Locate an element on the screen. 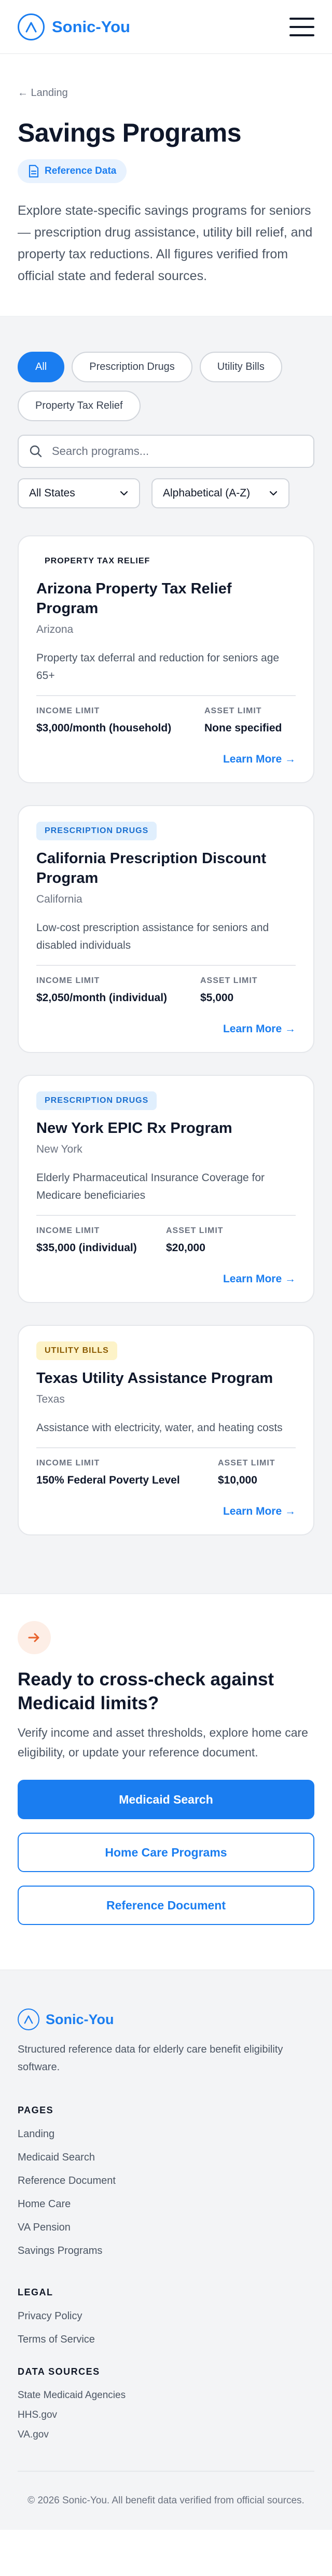 Image resolution: width=332 pixels, height=2576 pixels. data-source-item: State Medicaid Agencies is located at coordinates (72, 2395).